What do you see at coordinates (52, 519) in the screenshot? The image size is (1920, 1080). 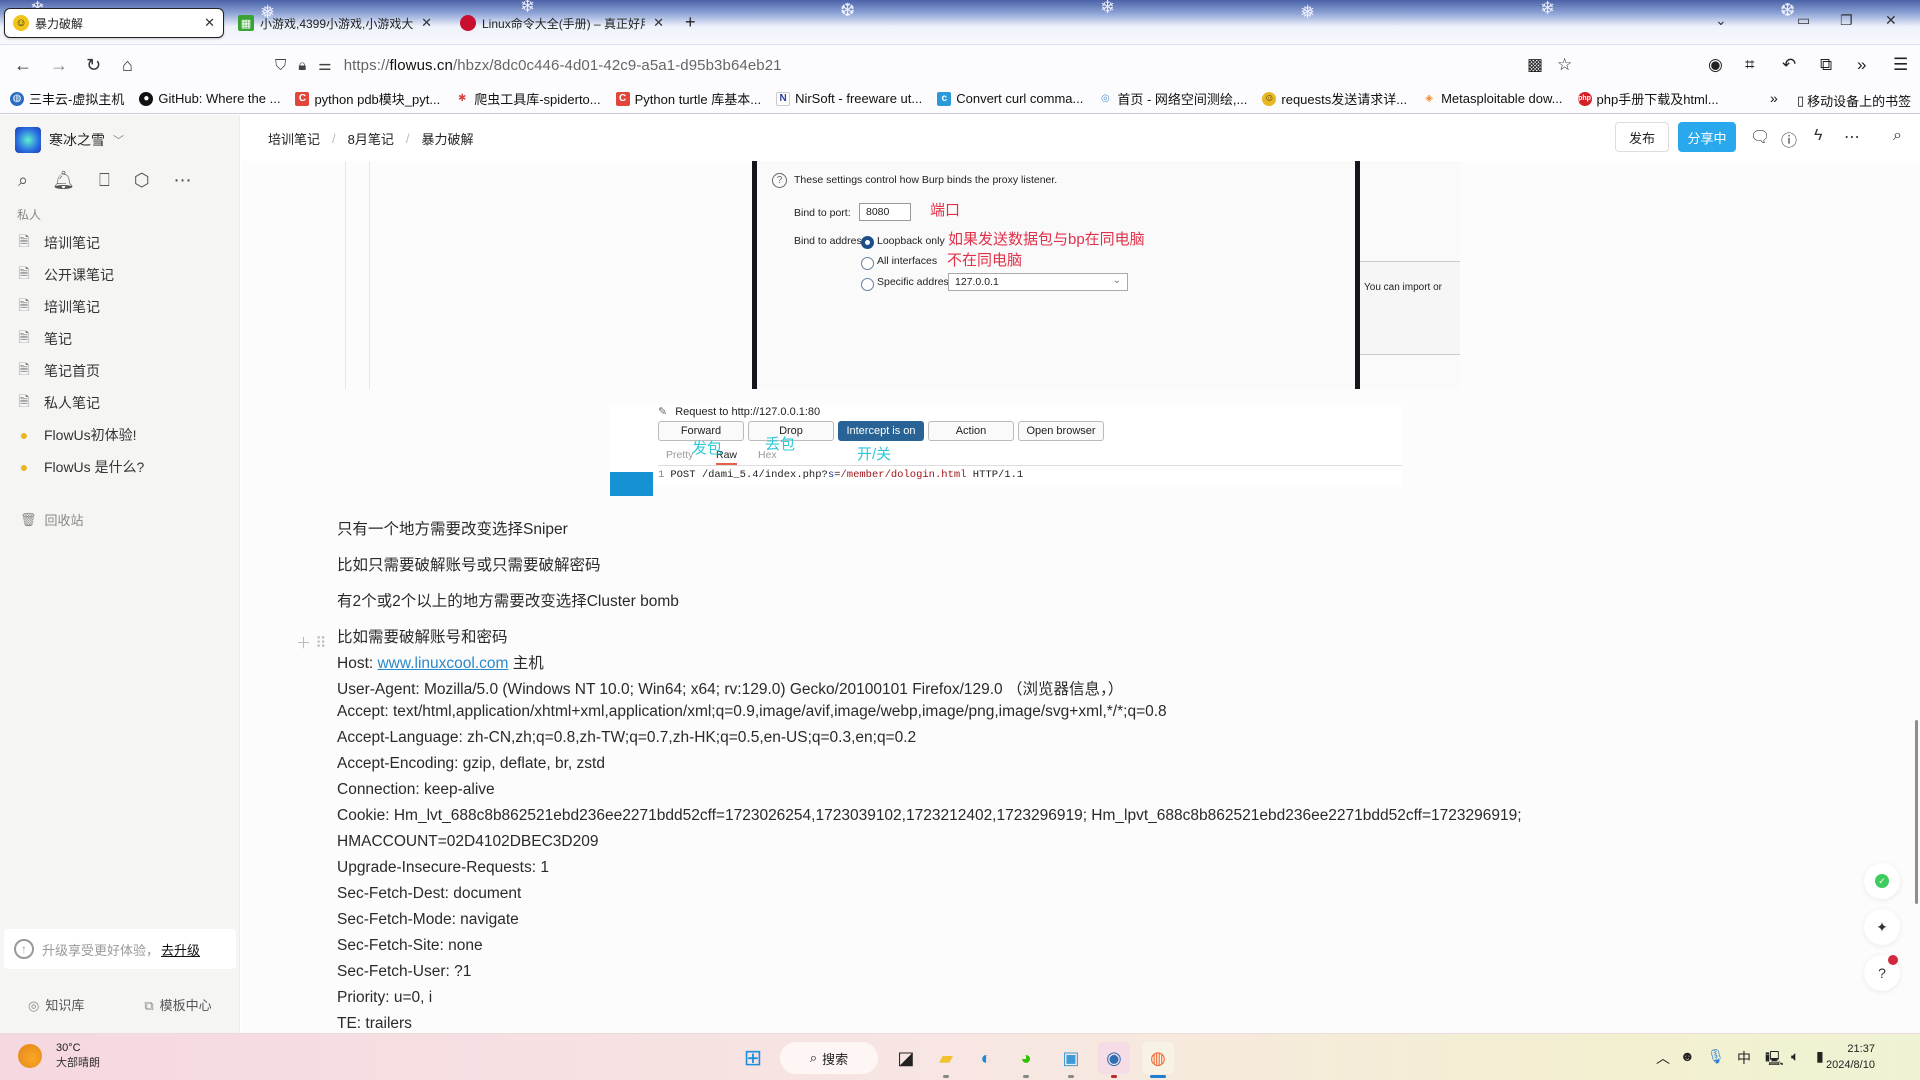 I see `trash-link: 🗑︎ 回收站` at bounding box center [52, 519].